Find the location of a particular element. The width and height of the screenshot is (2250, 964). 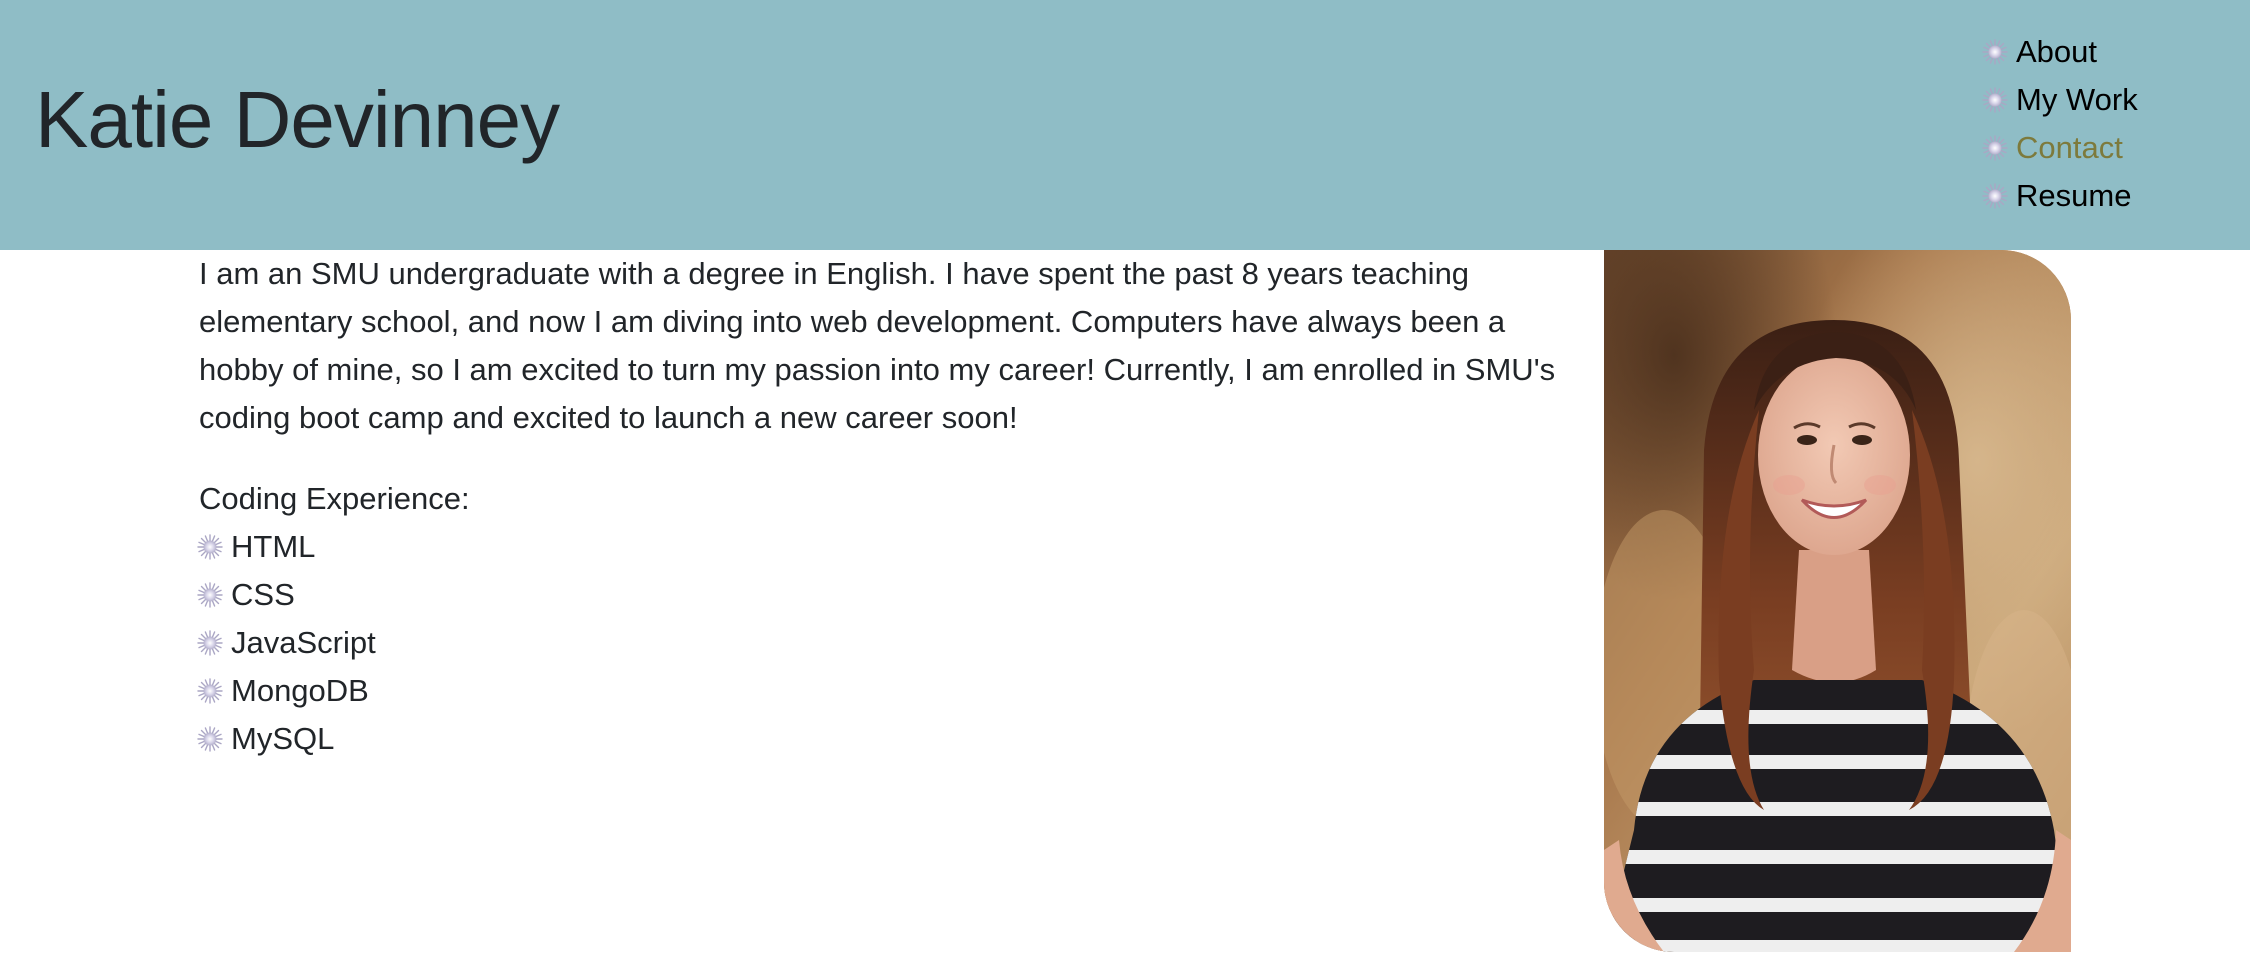

experience-label: MongoDB is located at coordinates (300, 690).